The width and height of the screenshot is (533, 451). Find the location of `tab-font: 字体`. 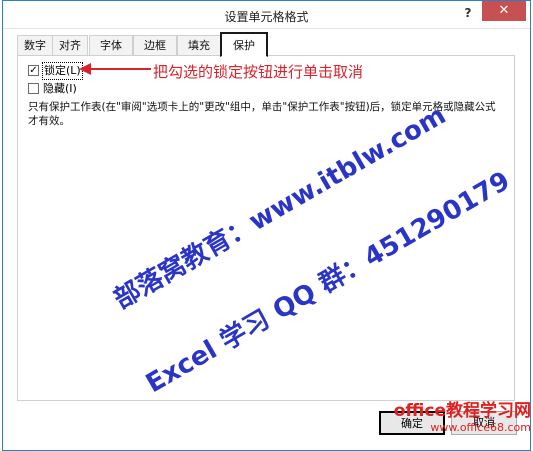

tab-font: 字体 is located at coordinates (111, 45).